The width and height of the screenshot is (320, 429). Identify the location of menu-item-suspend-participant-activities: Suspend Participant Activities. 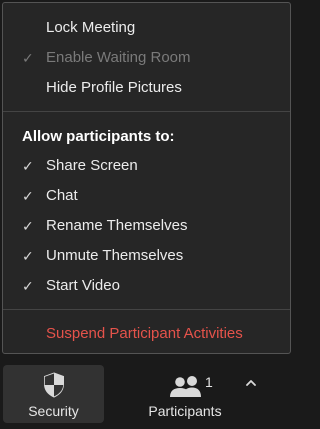
(146, 334).